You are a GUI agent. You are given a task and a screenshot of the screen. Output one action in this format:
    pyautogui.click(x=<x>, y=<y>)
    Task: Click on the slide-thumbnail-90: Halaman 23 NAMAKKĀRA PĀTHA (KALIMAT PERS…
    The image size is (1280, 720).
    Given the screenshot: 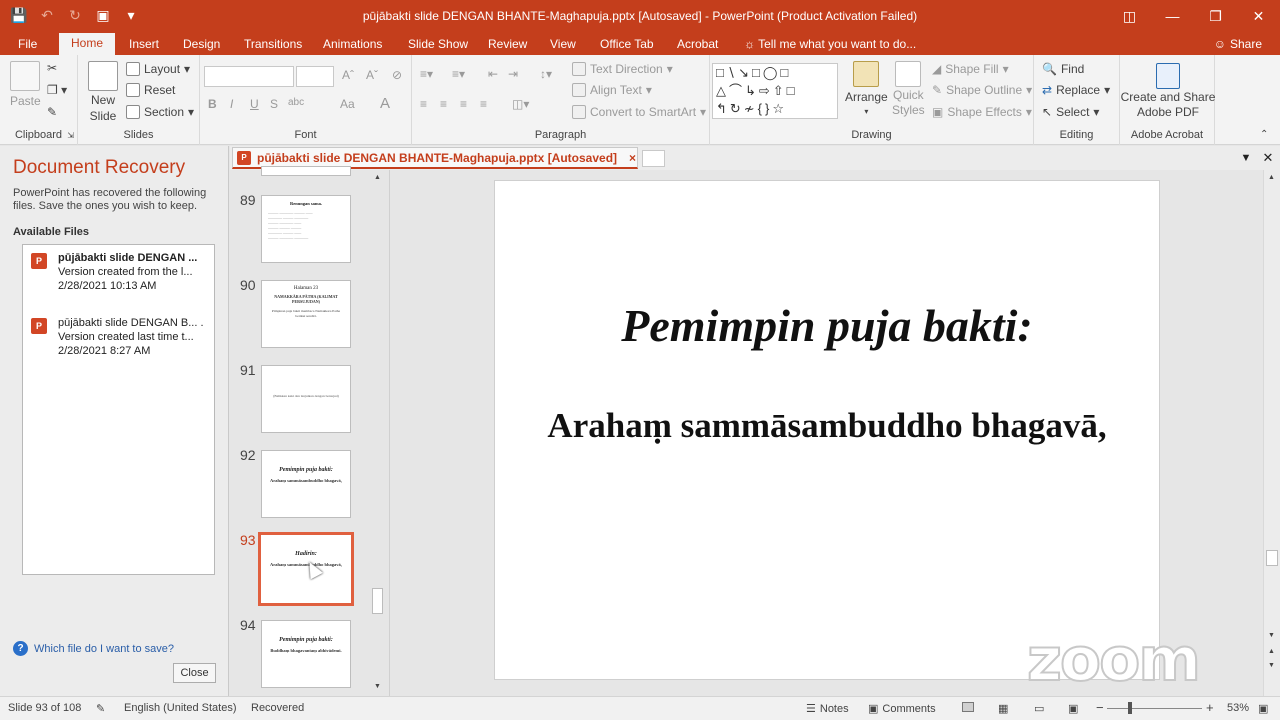 What is the action you would take?
    pyautogui.click(x=306, y=314)
    